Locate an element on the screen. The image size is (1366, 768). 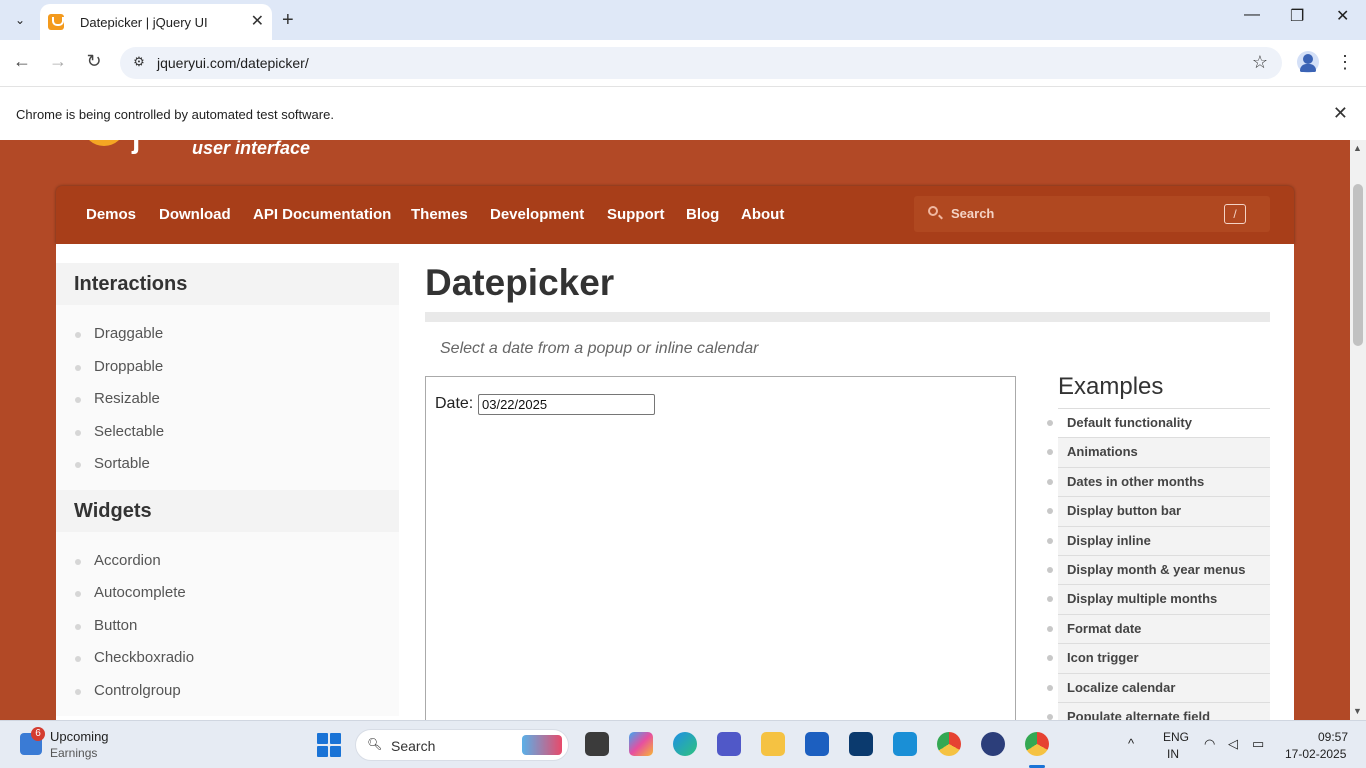
copilot-icon is located at coordinates (641, 744).